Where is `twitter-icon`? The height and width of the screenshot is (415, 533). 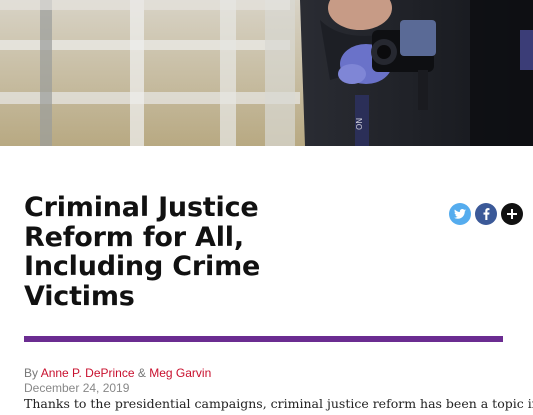
twitter-icon is located at coordinates (460, 214).